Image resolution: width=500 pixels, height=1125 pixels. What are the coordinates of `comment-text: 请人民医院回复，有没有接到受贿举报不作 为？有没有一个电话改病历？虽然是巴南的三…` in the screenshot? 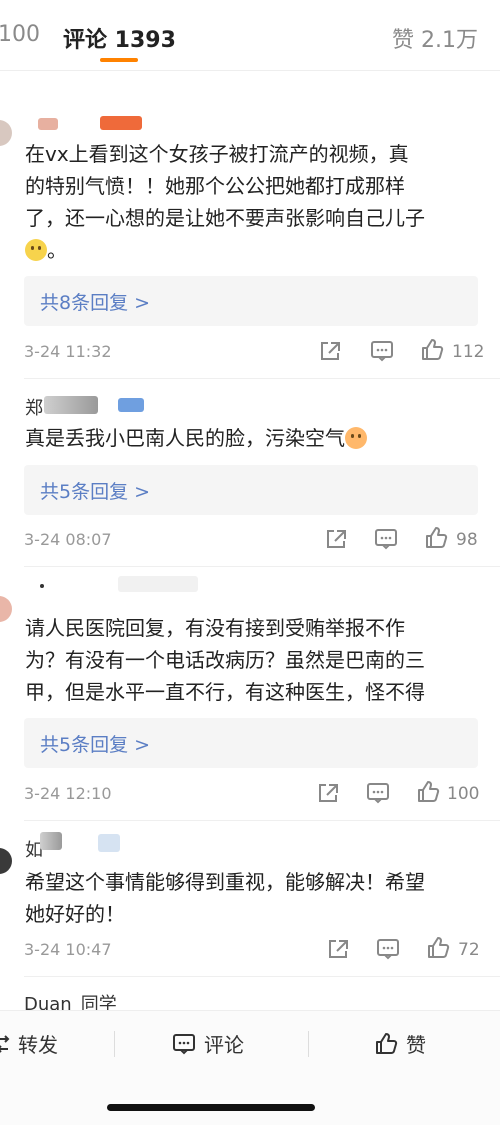 It's located at (225, 660).